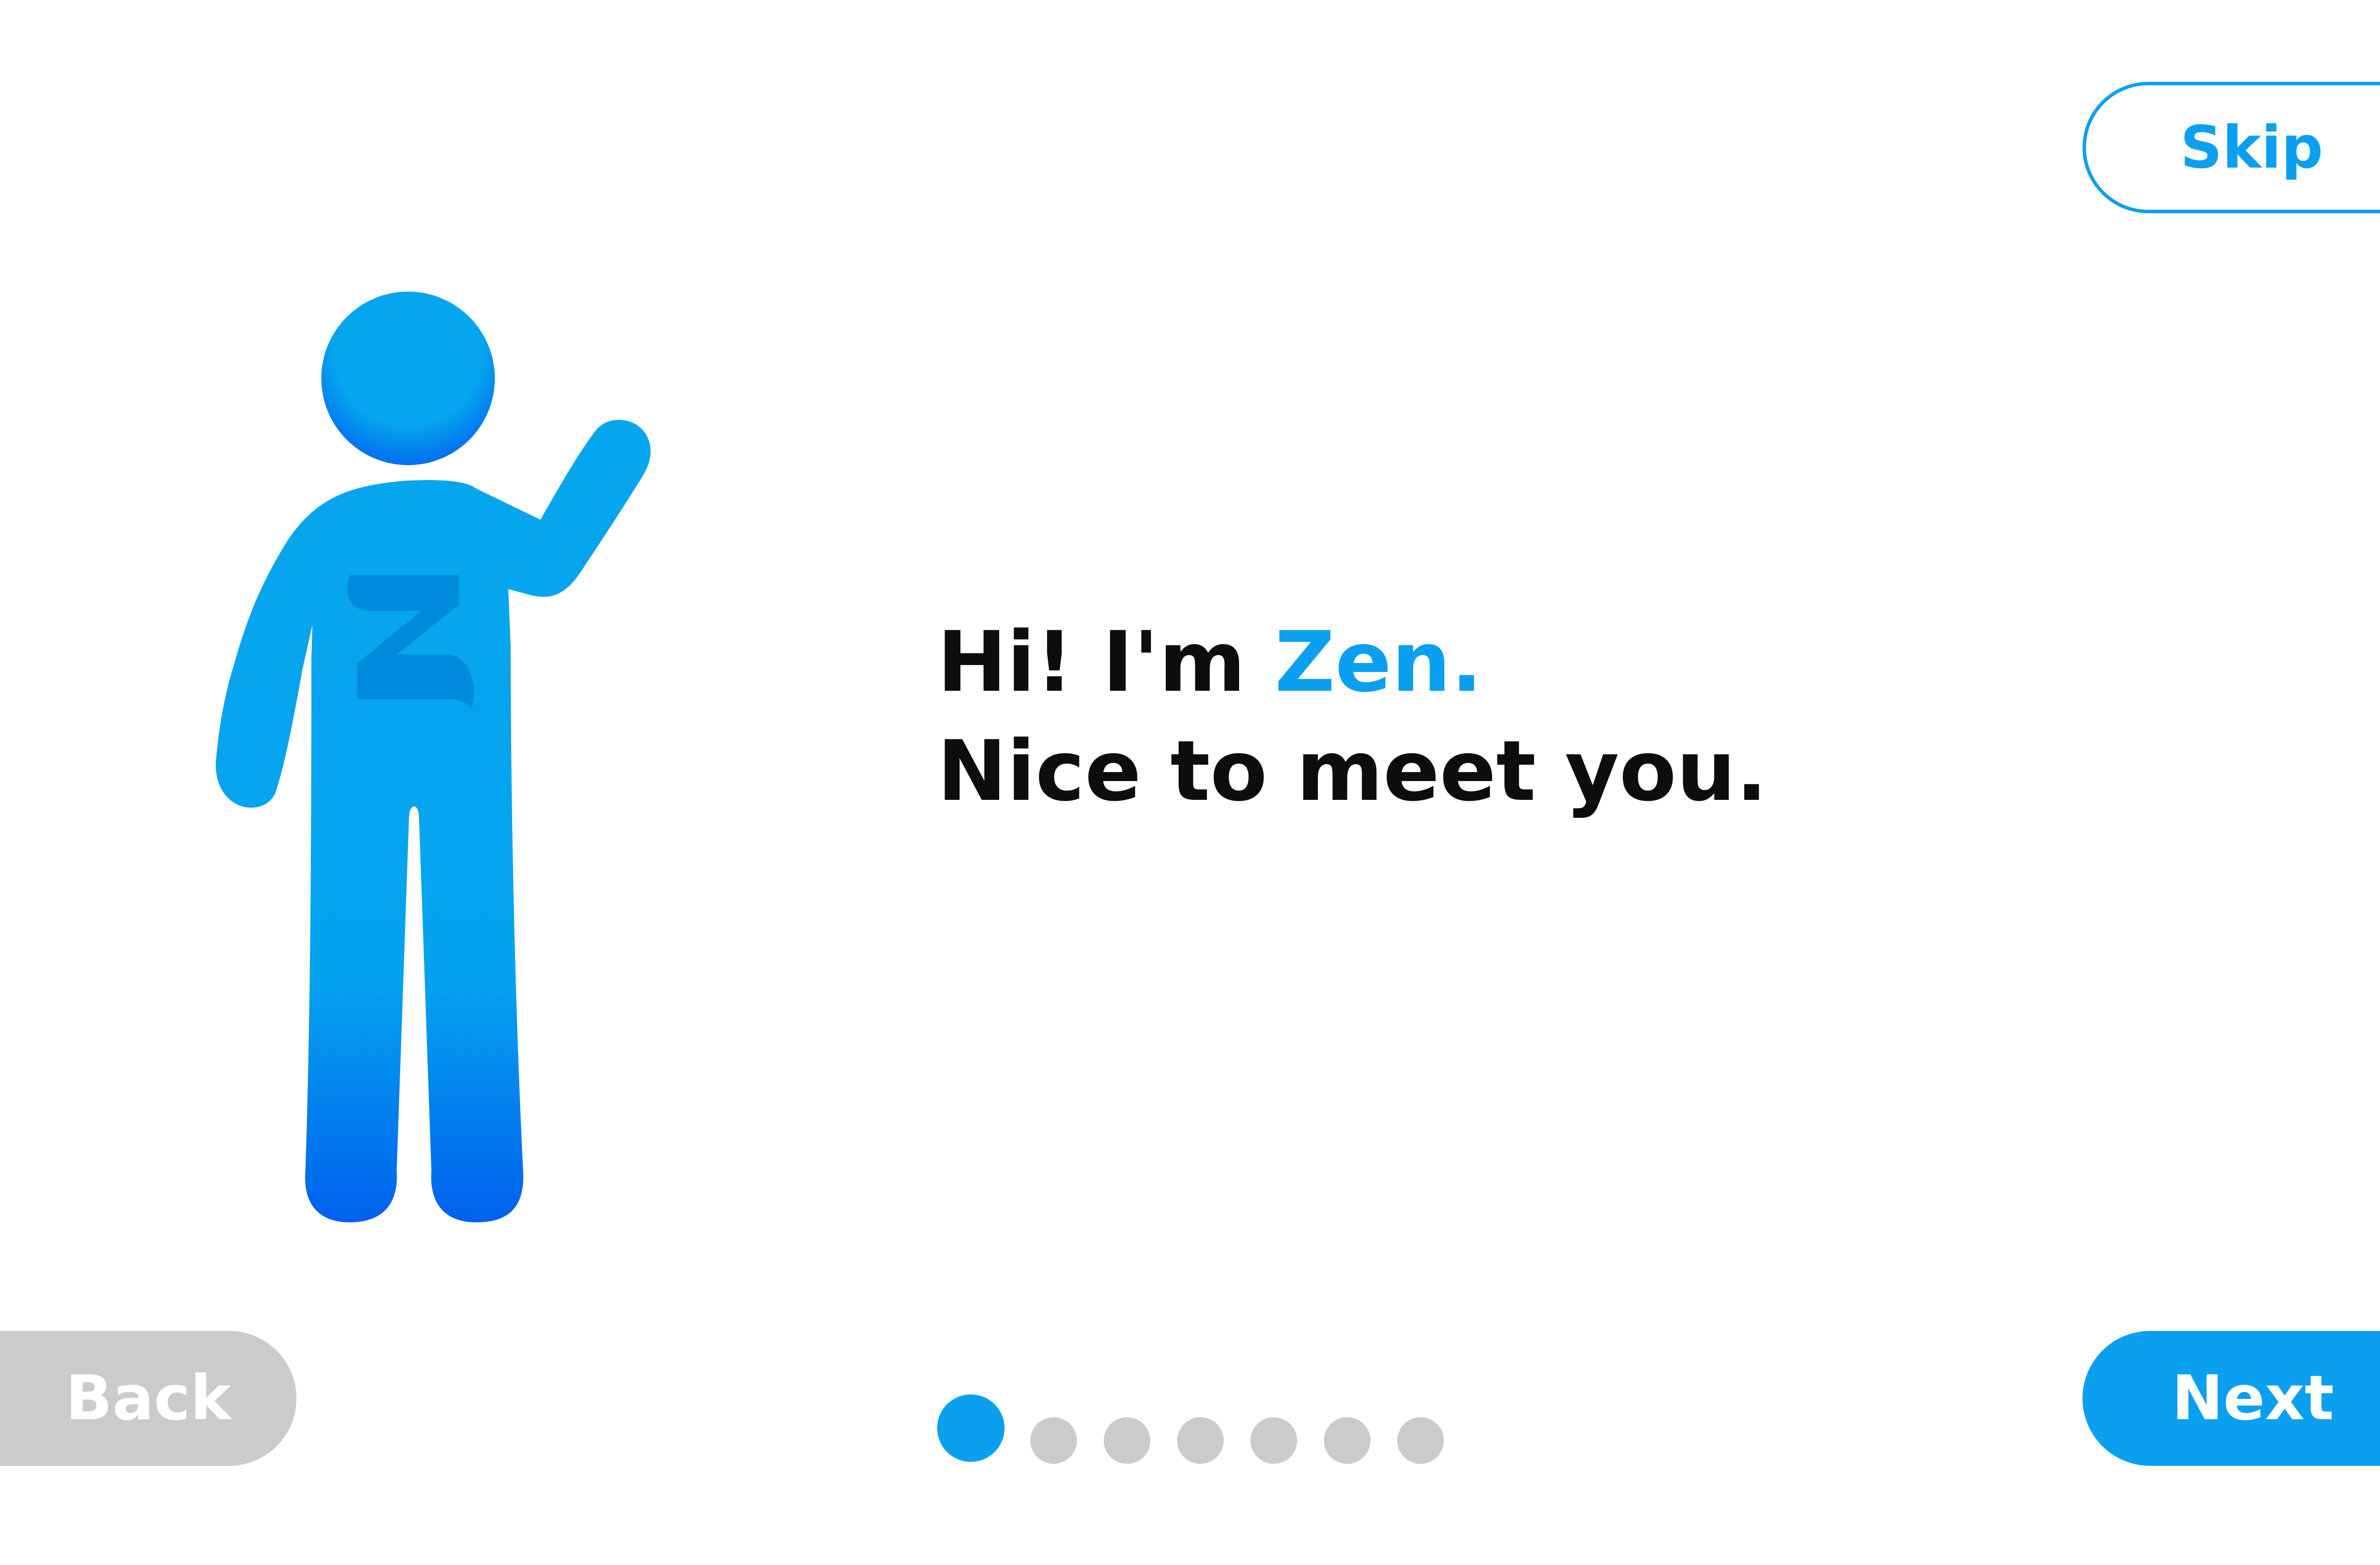  Describe the element at coordinates (1352, 771) in the screenshot. I see `greeting-line-2: Nice to meet you.` at that location.